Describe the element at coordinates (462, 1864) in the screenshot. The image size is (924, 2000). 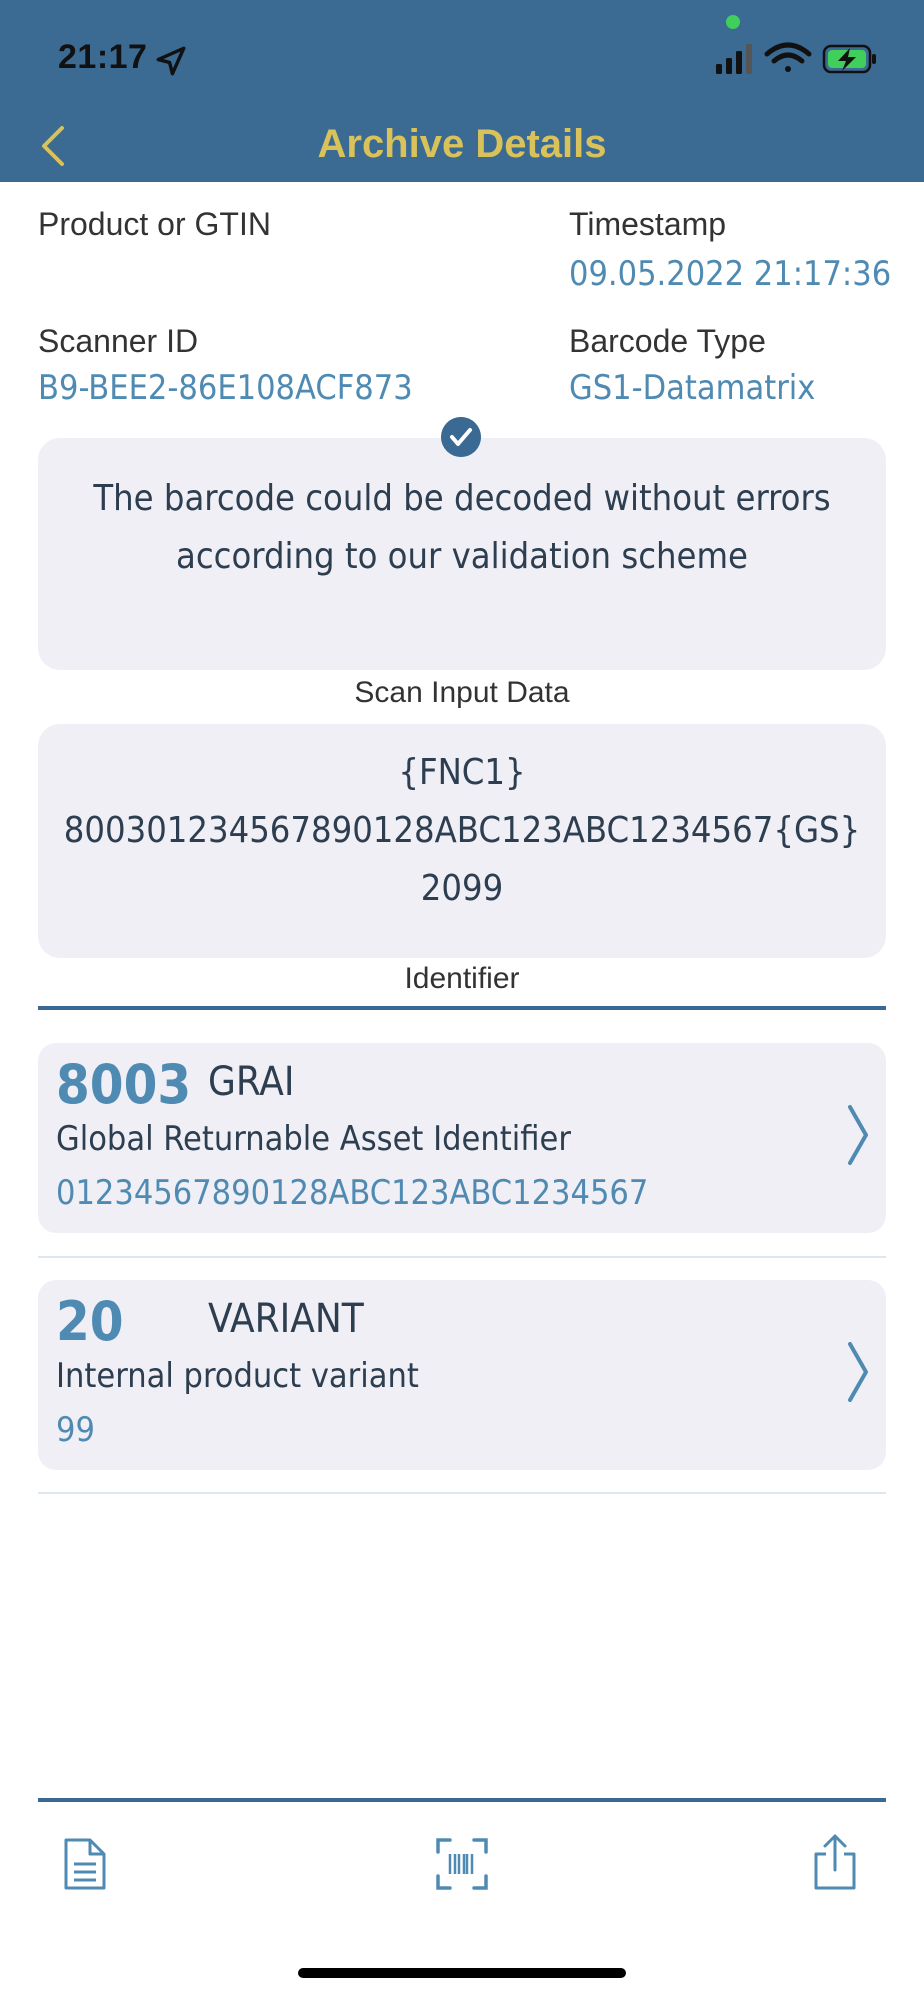
I see `barcode-scan-icon` at that location.